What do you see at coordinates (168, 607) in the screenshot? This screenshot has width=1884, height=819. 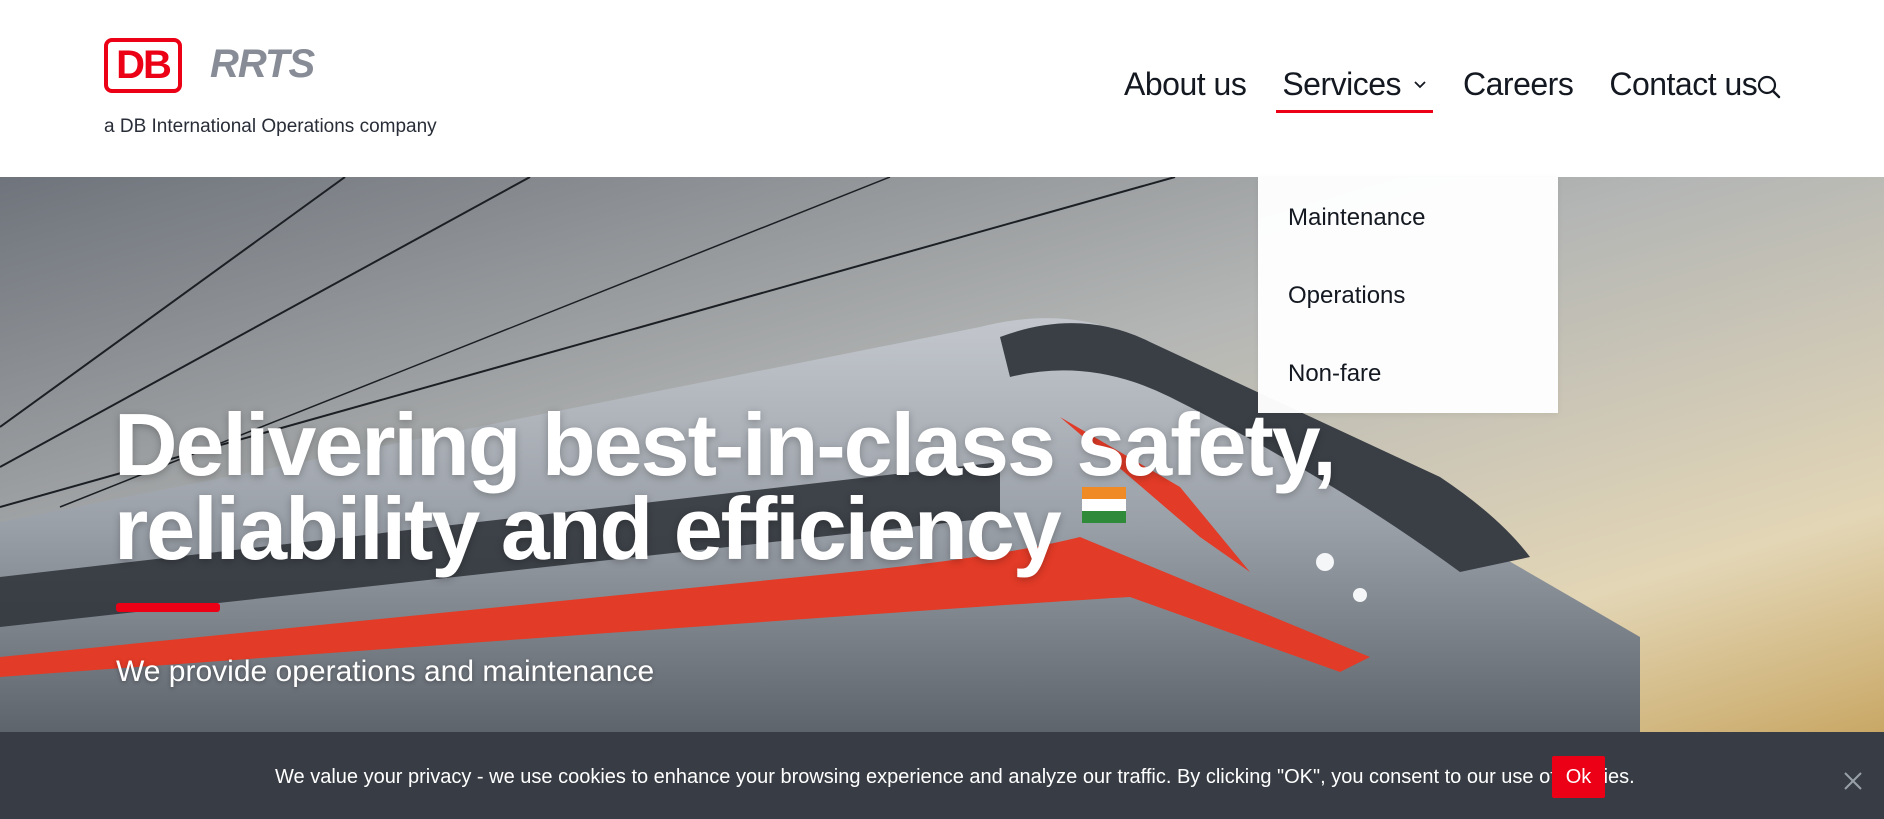 I see `hero-accent-bar` at bounding box center [168, 607].